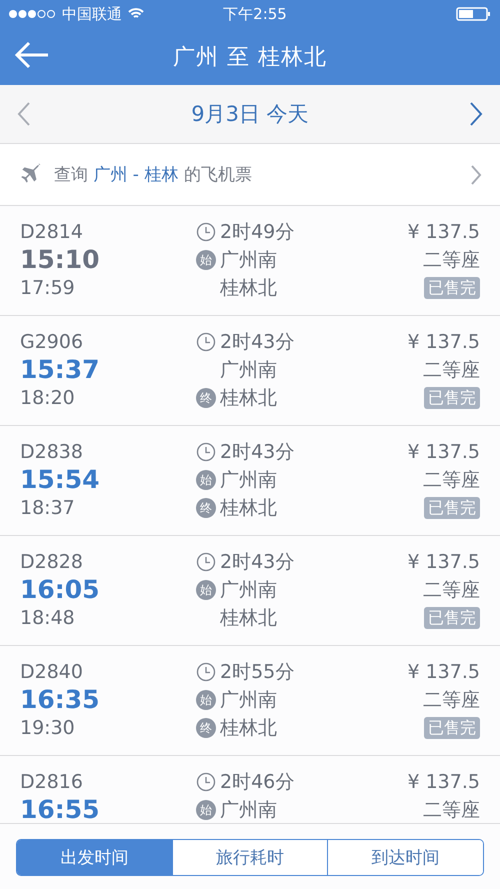 The image size is (500, 889). I want to click on train-number: D2828, so click(51, 562).